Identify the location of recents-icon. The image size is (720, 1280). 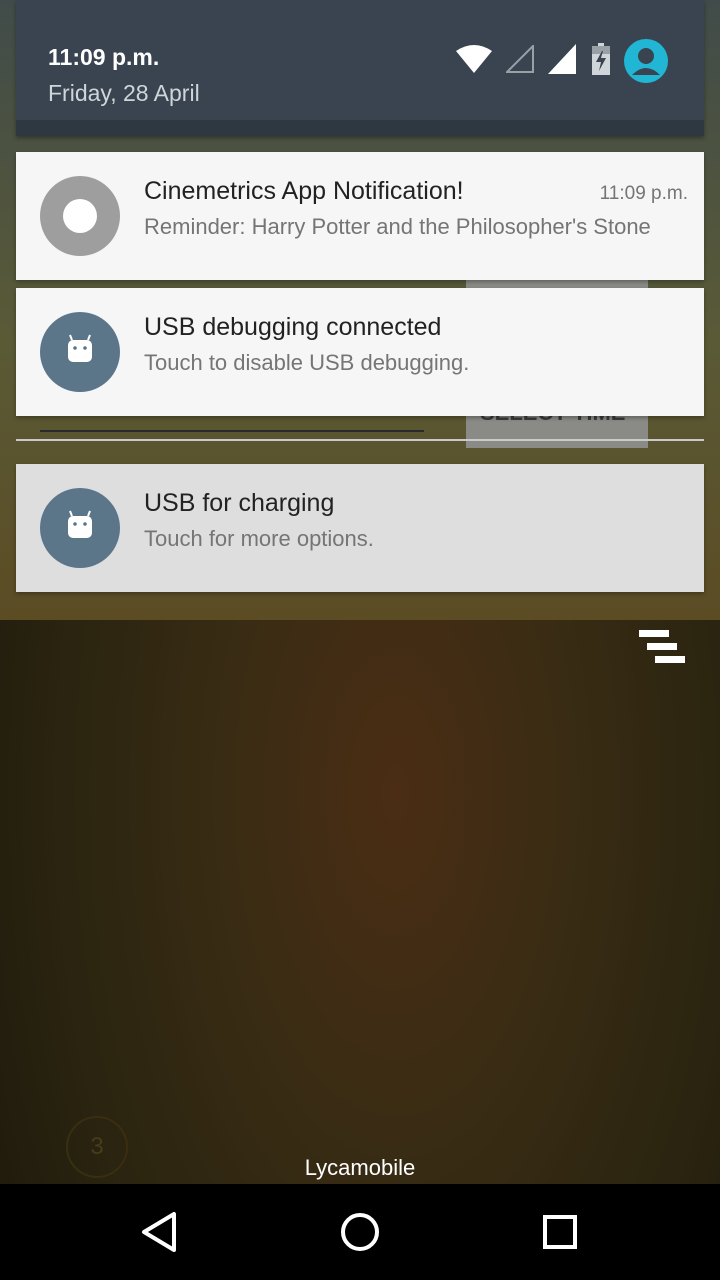
(560, 1232).